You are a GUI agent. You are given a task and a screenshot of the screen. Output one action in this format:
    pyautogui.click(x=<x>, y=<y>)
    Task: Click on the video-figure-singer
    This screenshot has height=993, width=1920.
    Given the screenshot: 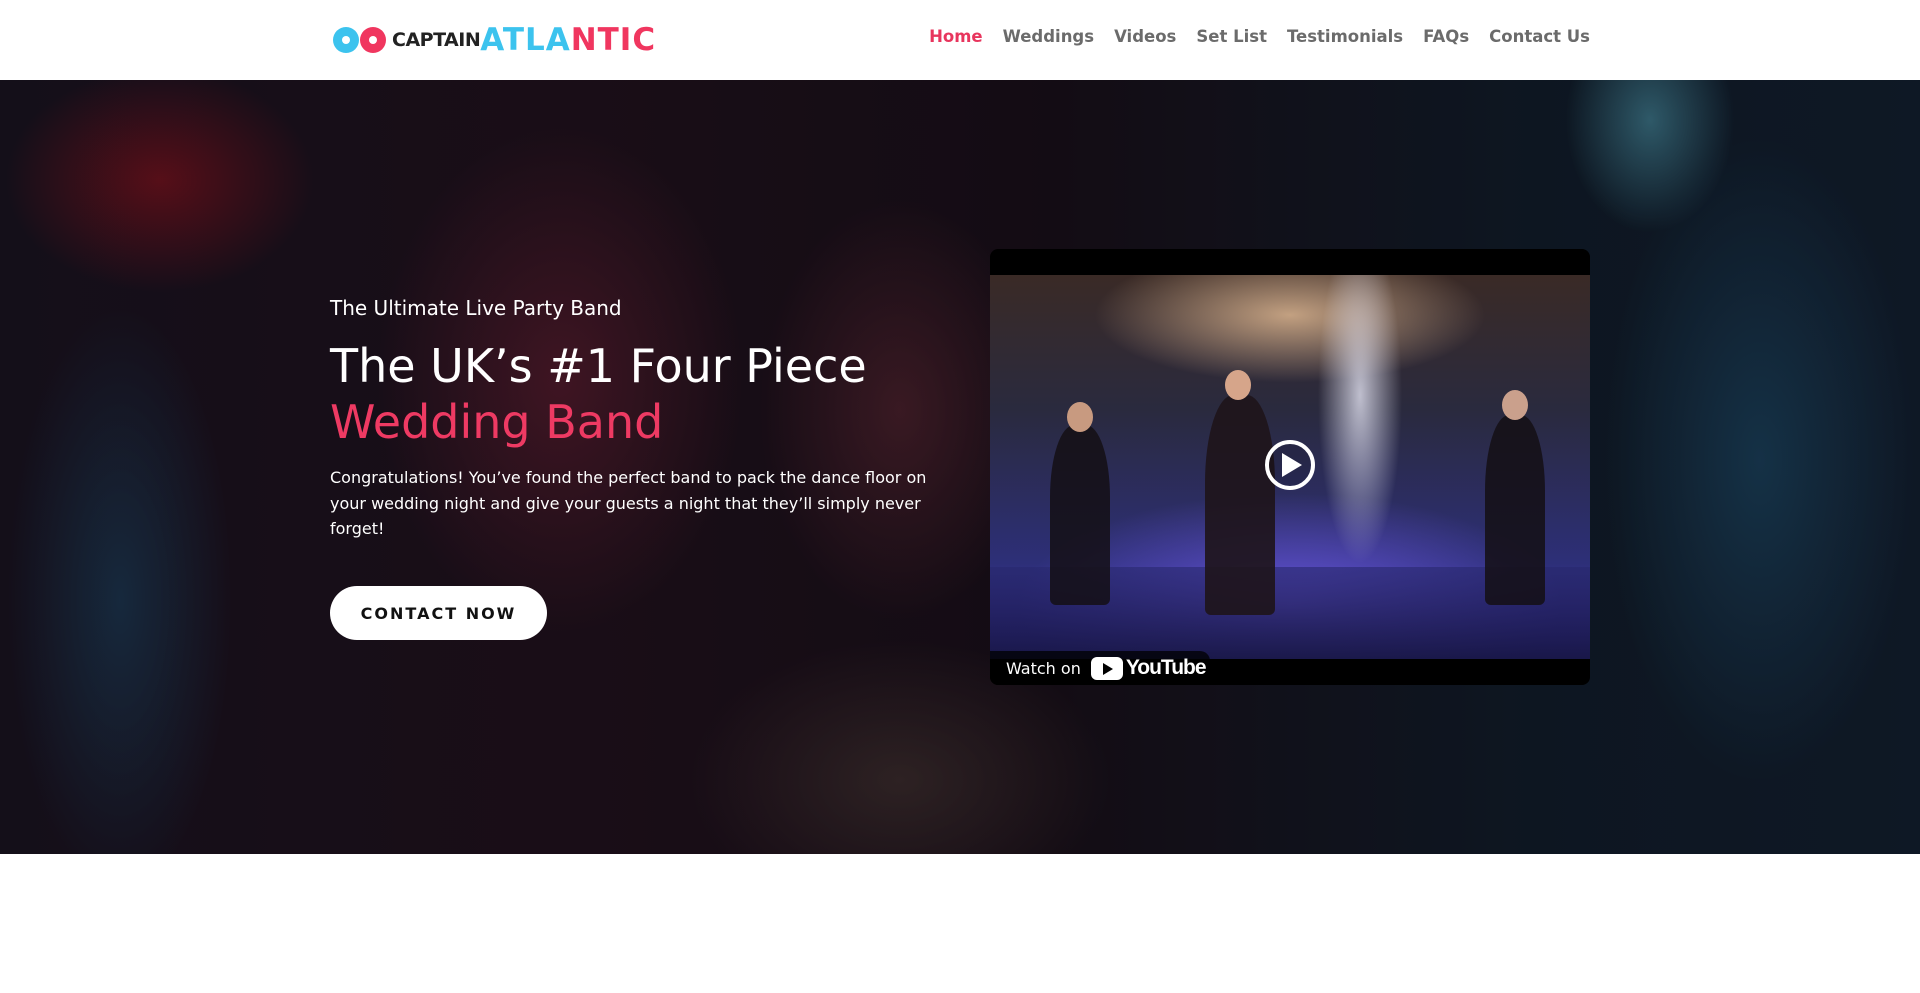 What is the action you would take?
    pyautogui.click(x=1240, y=505)
    